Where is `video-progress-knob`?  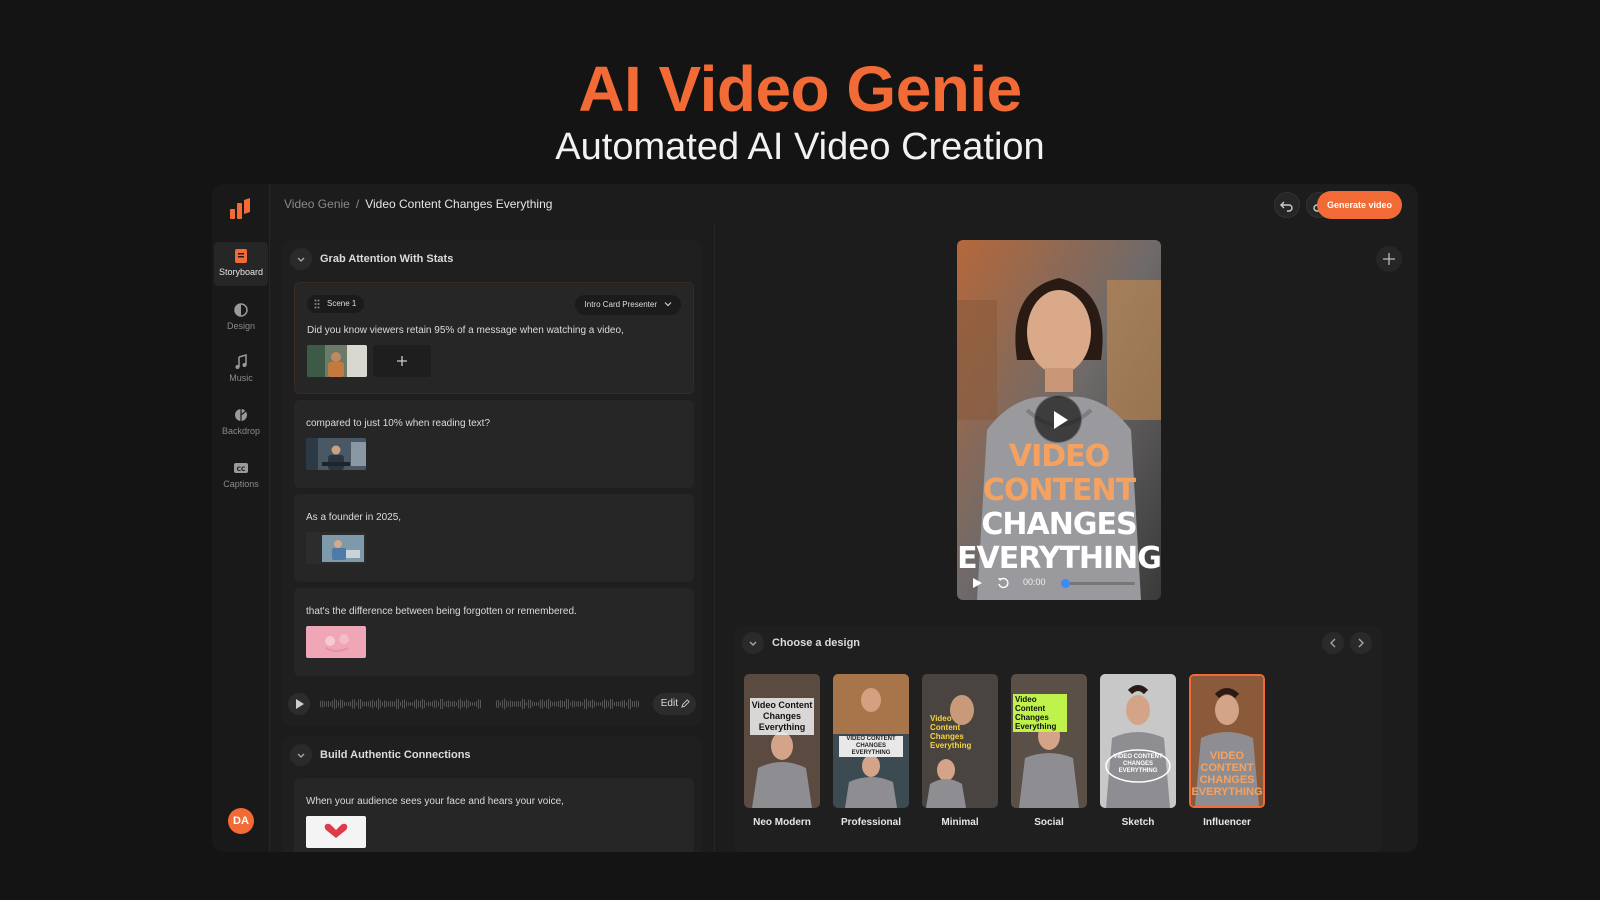
video-progress-knob is located at coordinates (1066, 583).